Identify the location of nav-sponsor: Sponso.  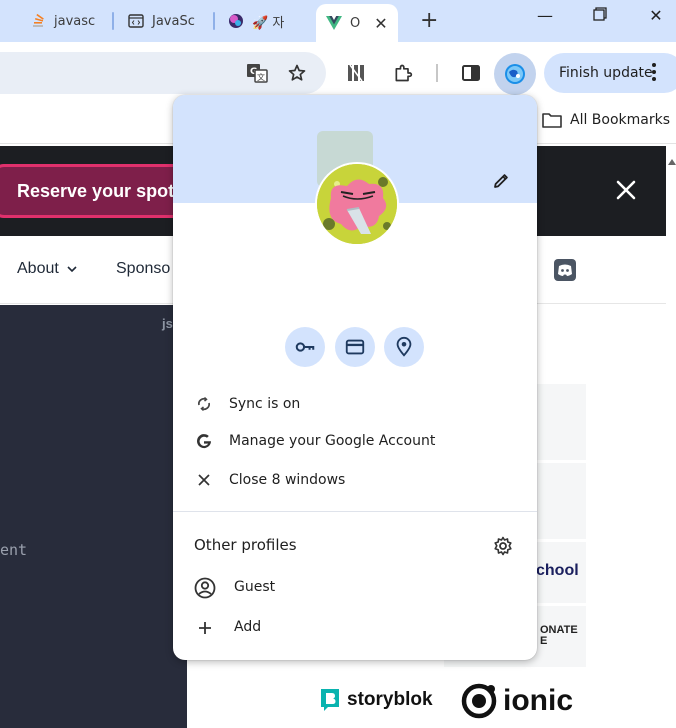
(143, 269).